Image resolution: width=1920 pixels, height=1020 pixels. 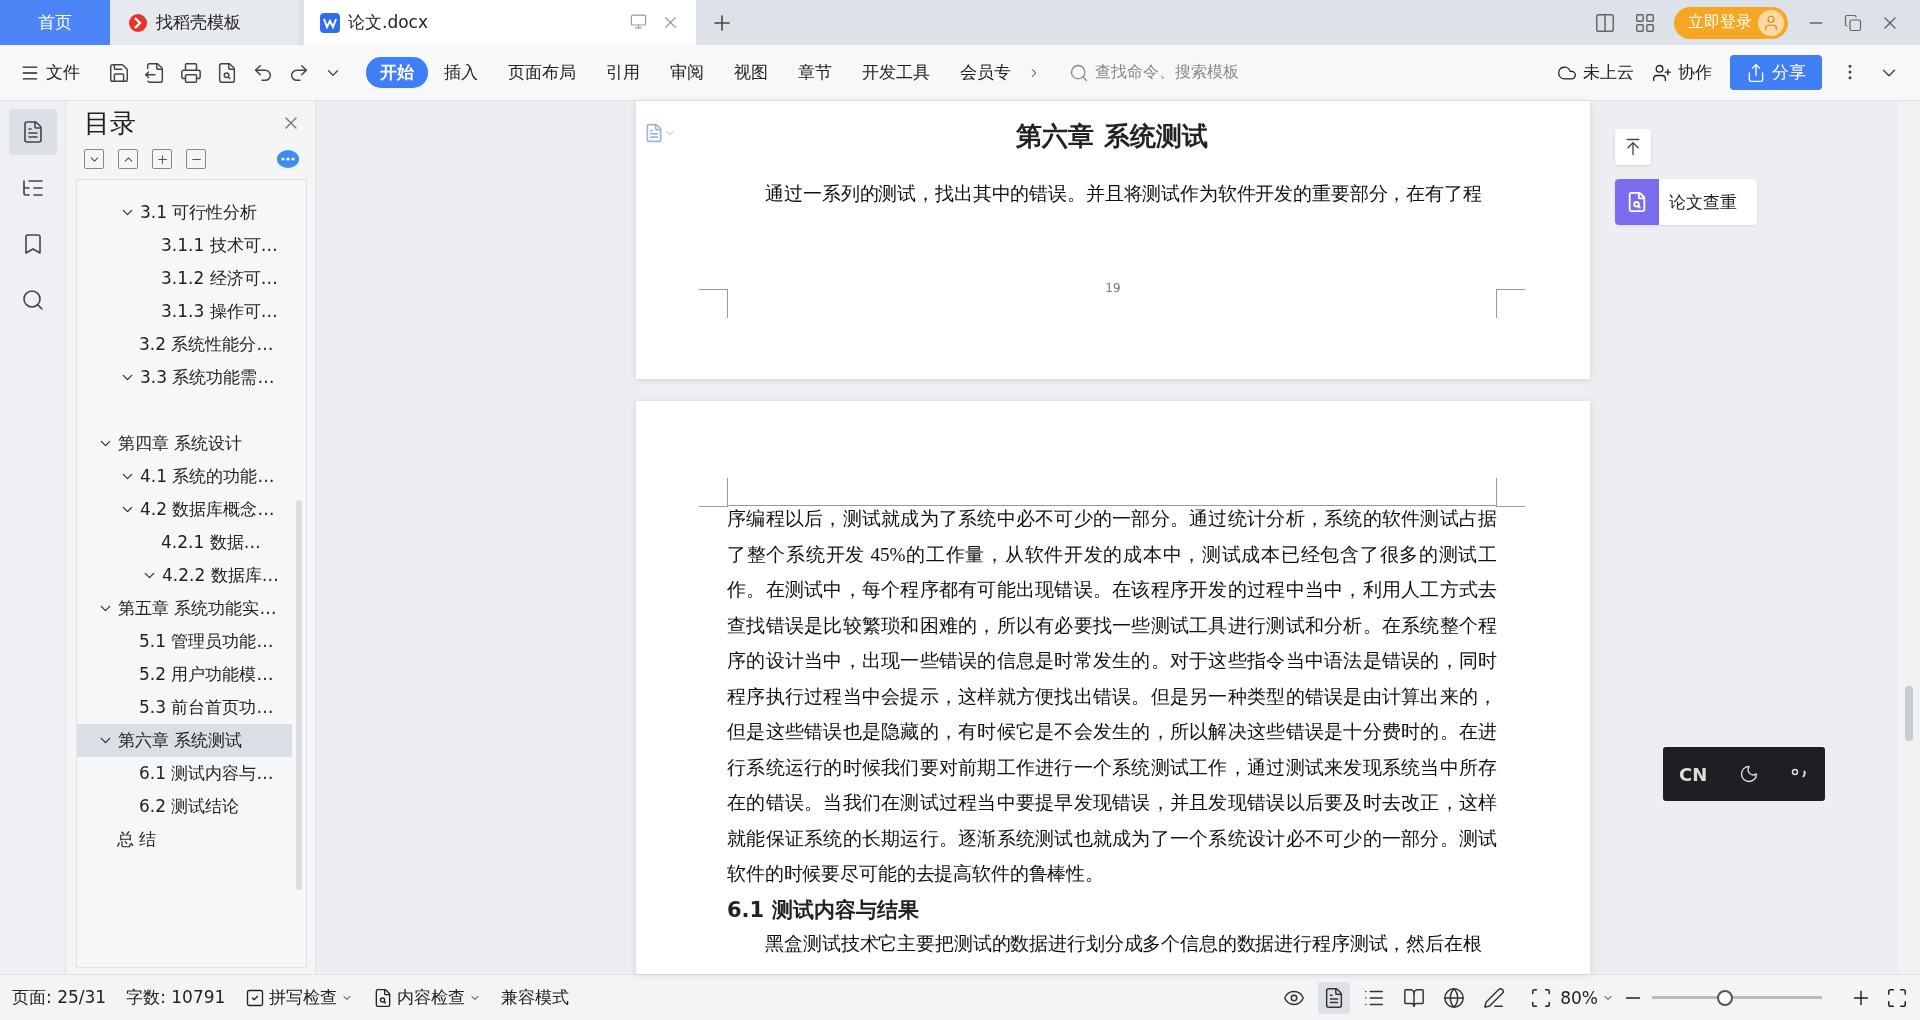 I want to click on search-field: 查找命令、搜索模板, so click(x=1194, y=72).